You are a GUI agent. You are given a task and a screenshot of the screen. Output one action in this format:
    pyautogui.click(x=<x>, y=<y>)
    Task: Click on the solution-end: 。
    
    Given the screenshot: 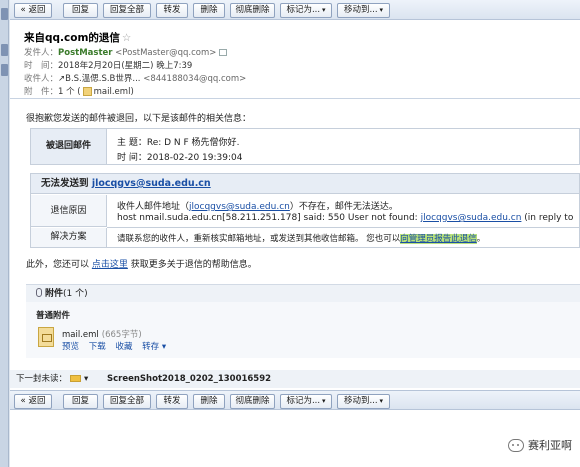 What is the action you would take?
    pyautogui.click(x=481, y=239)
    